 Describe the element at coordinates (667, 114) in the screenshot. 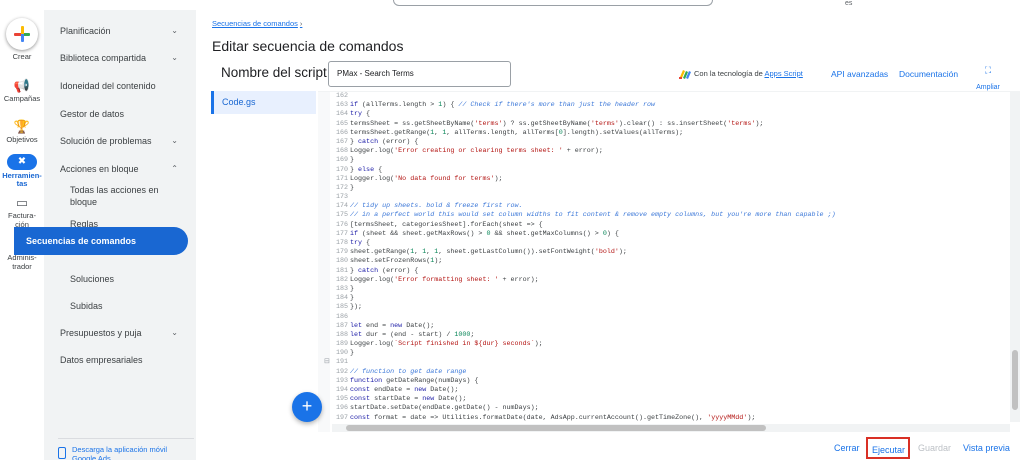

I see `code-line: 164 try {` at that location.